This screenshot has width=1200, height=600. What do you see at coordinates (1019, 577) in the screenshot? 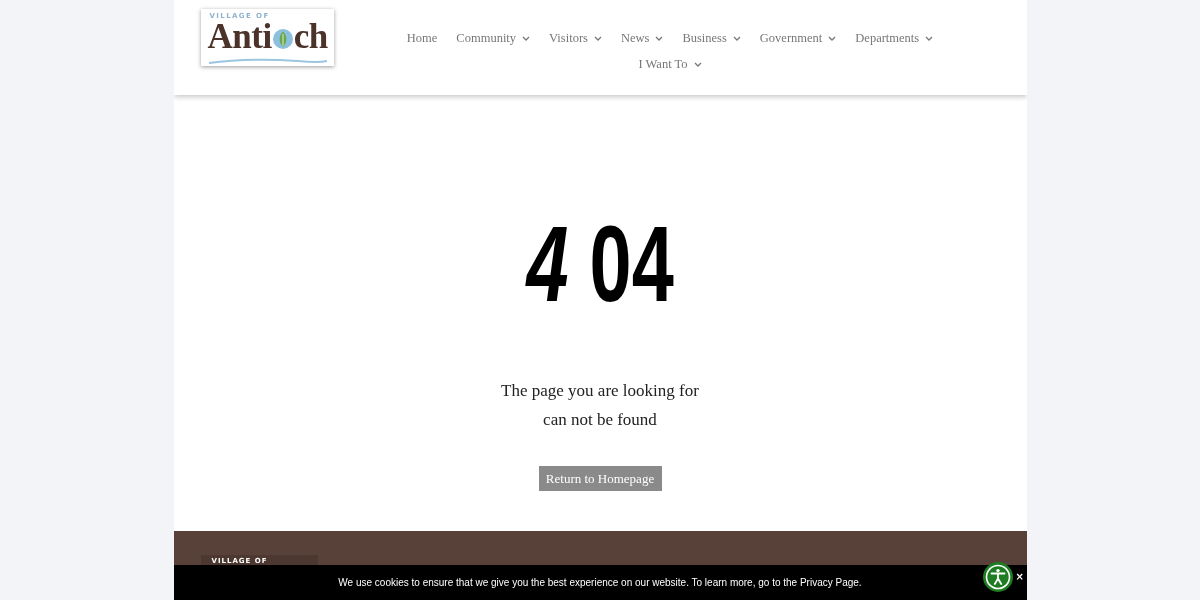
I see `close-button: ×` at bounding box center [1019, 577].